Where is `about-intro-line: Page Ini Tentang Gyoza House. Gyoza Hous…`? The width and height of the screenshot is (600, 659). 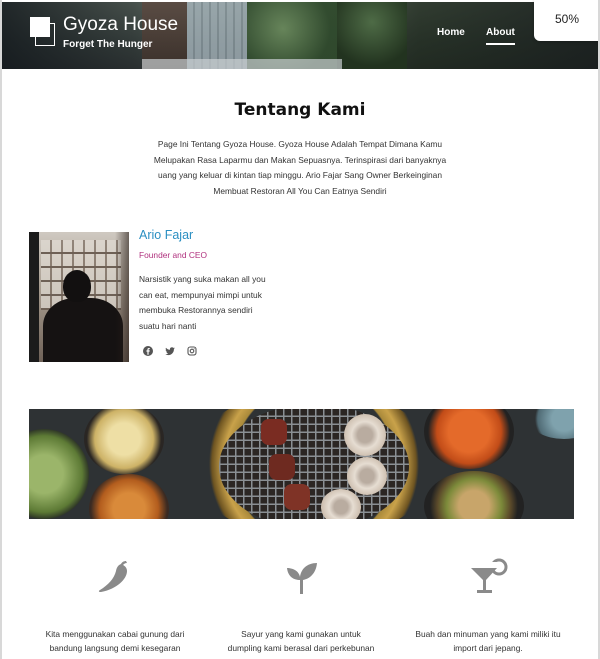 about-intro-line: Page Ini Tentang Gyoza House. Gyoza Hous… is located at coordinates (300, 144).